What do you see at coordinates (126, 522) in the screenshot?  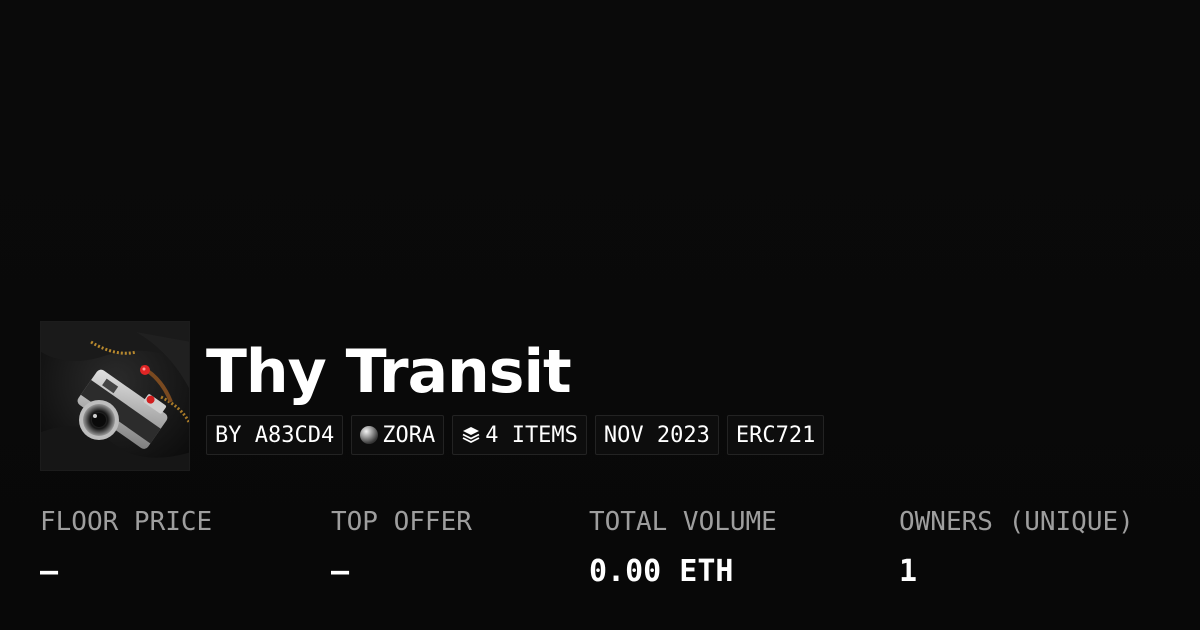 I see `stat-label: FLOOR PRICE` at bounding box center [126, 522].